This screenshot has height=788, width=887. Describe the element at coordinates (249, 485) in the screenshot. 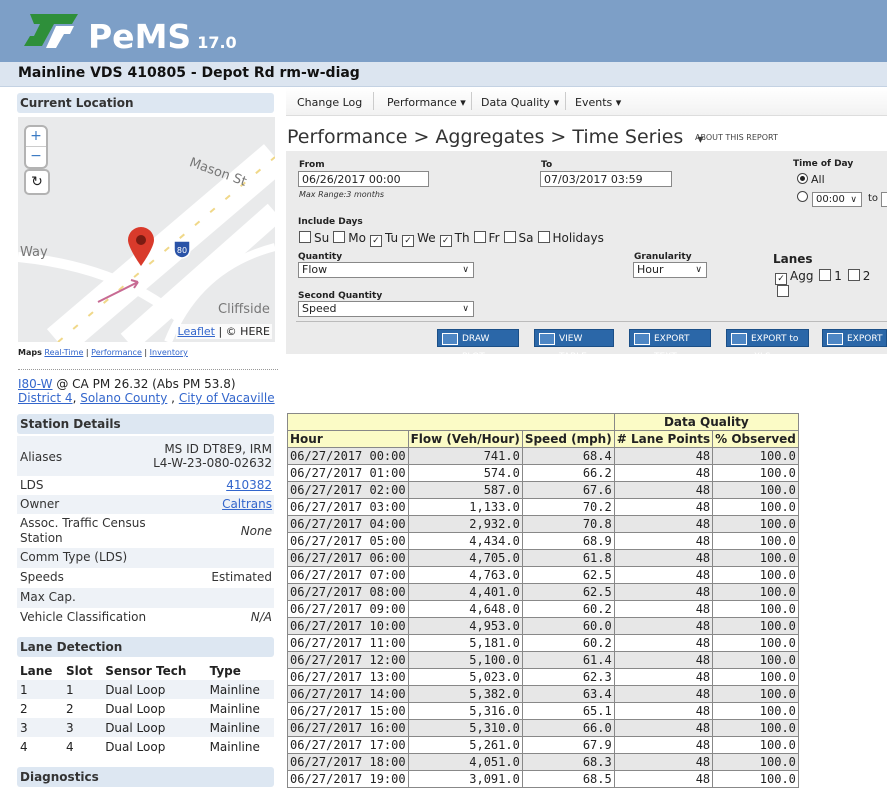

I see `lds-link: 410382` at that location.